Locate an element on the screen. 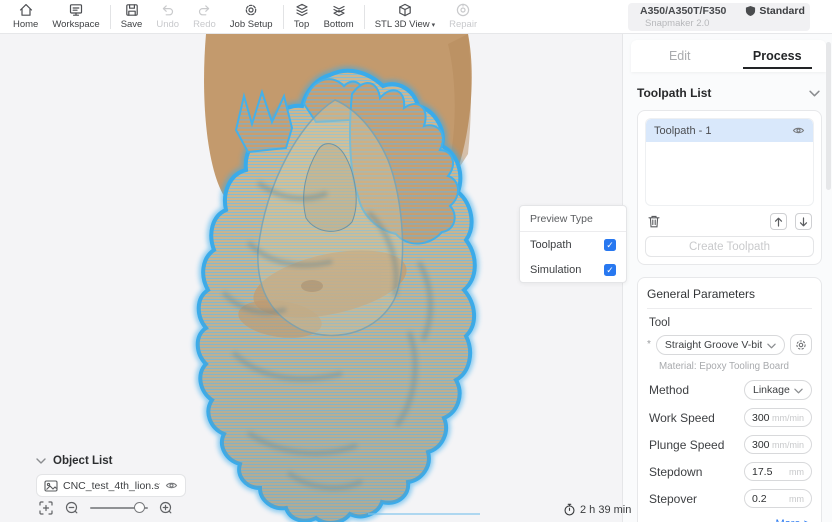 The width and height of the screenshot is (832, 522). arrow-down-icon is located at coordinates (803, 221).